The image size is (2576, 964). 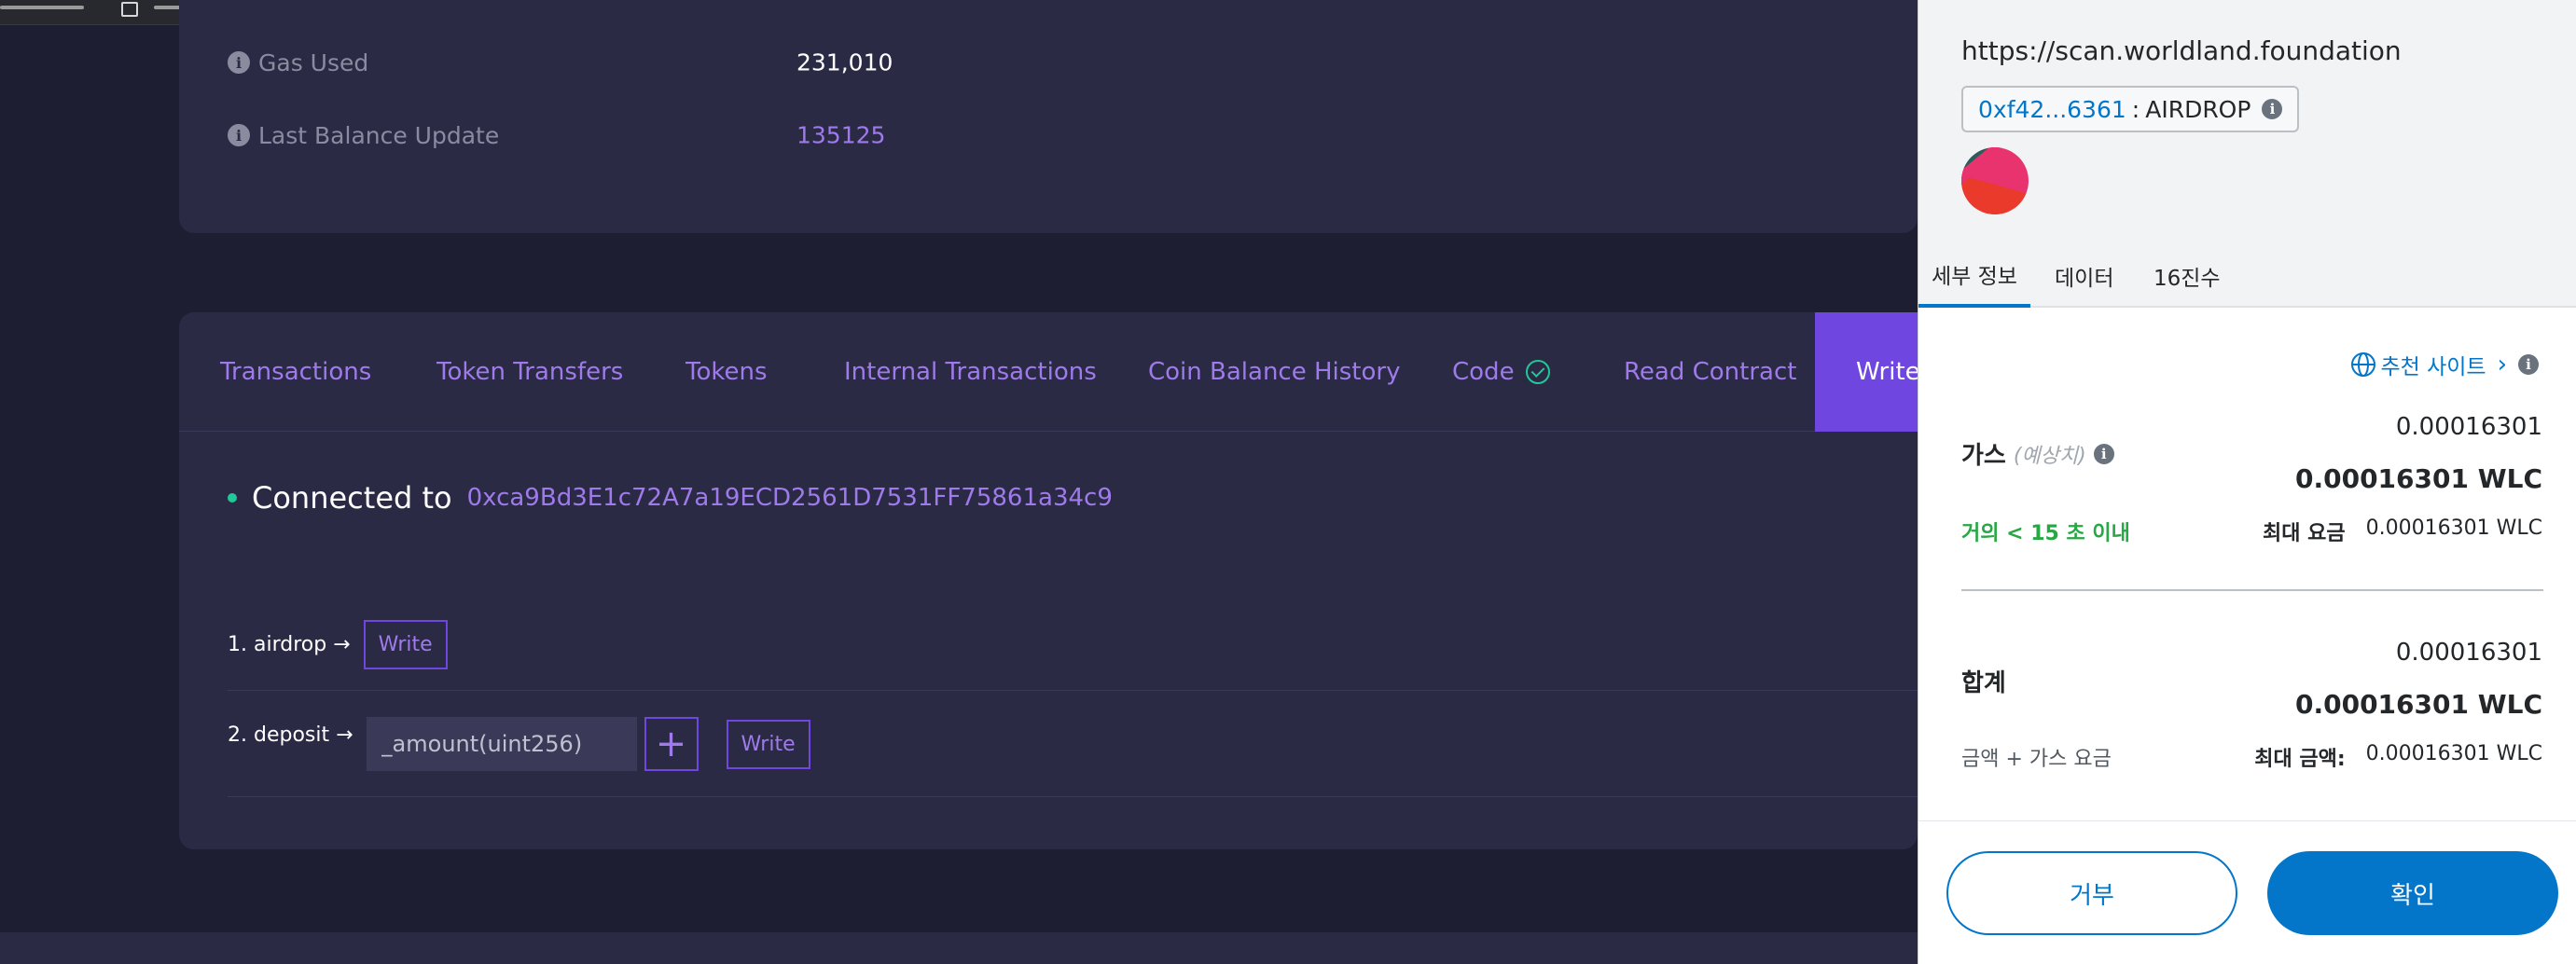 I want to click on tab-token-transfers: Token Transfers, so click(x=529, y=372).